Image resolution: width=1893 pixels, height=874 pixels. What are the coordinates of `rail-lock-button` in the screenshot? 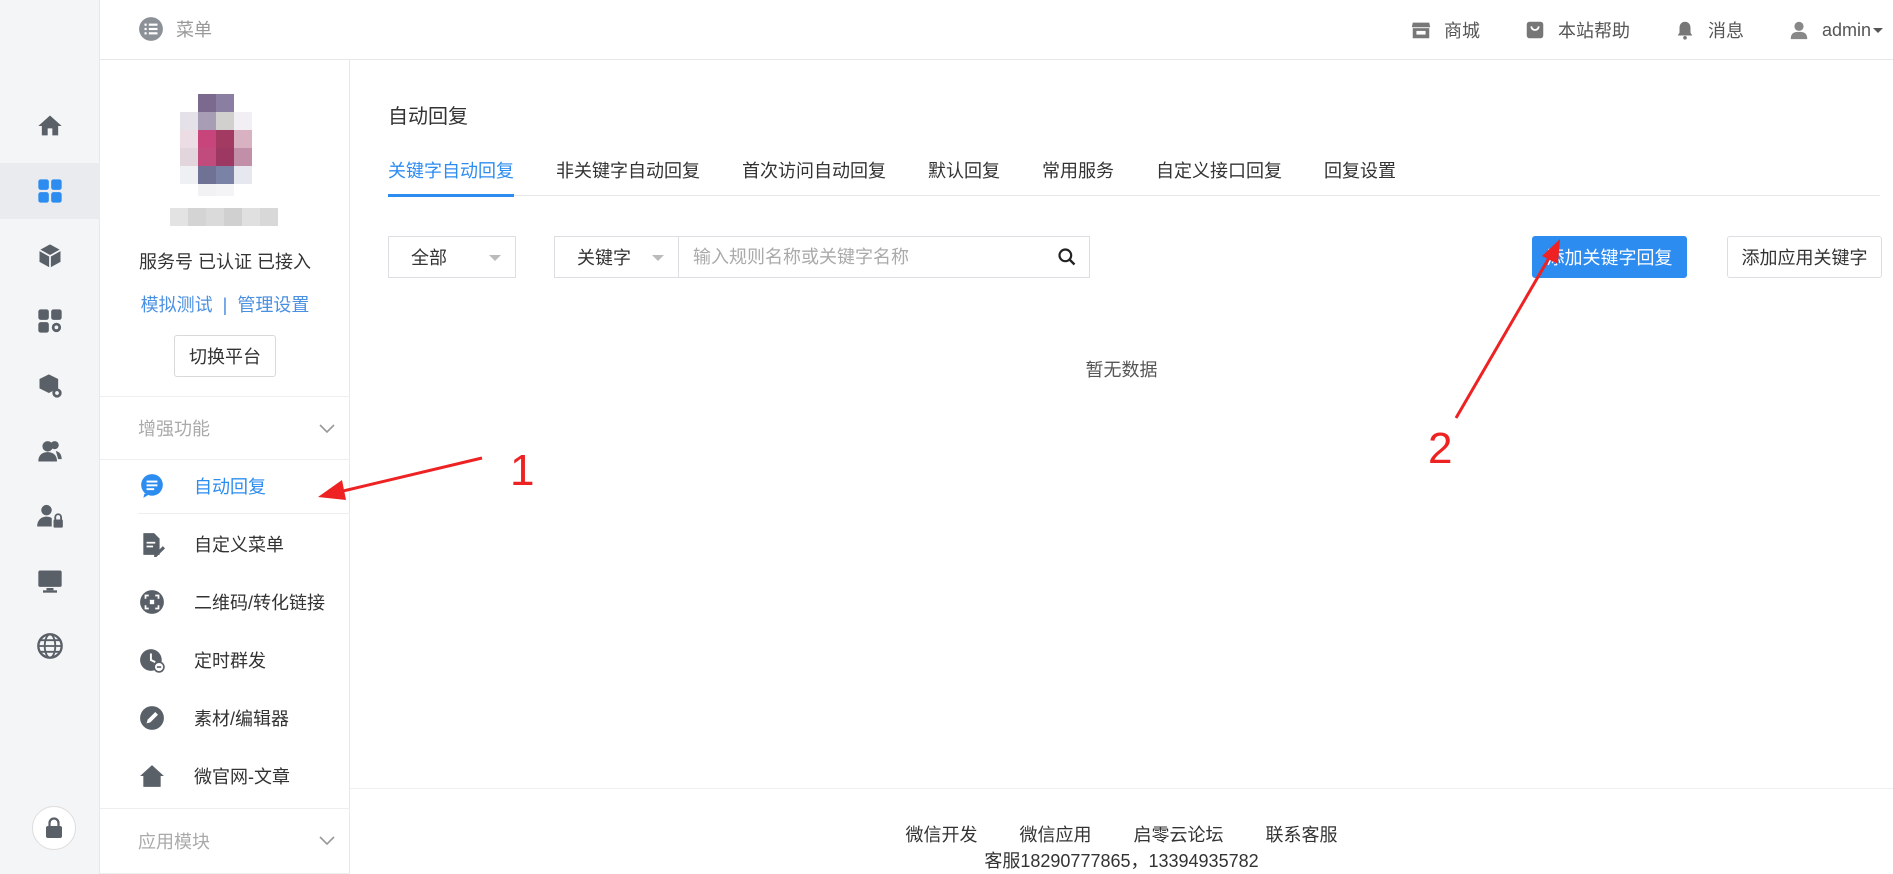 It's located at (54, 828).